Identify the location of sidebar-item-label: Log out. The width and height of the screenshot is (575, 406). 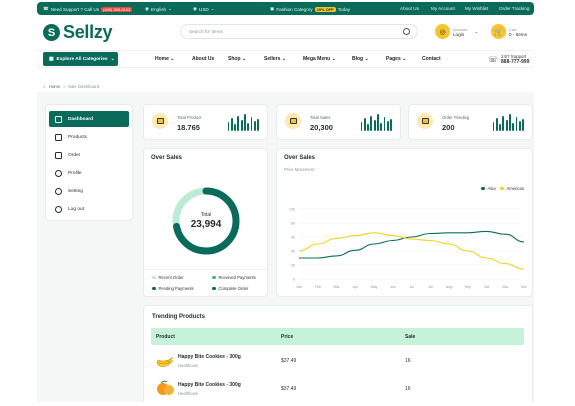
(76, 209).